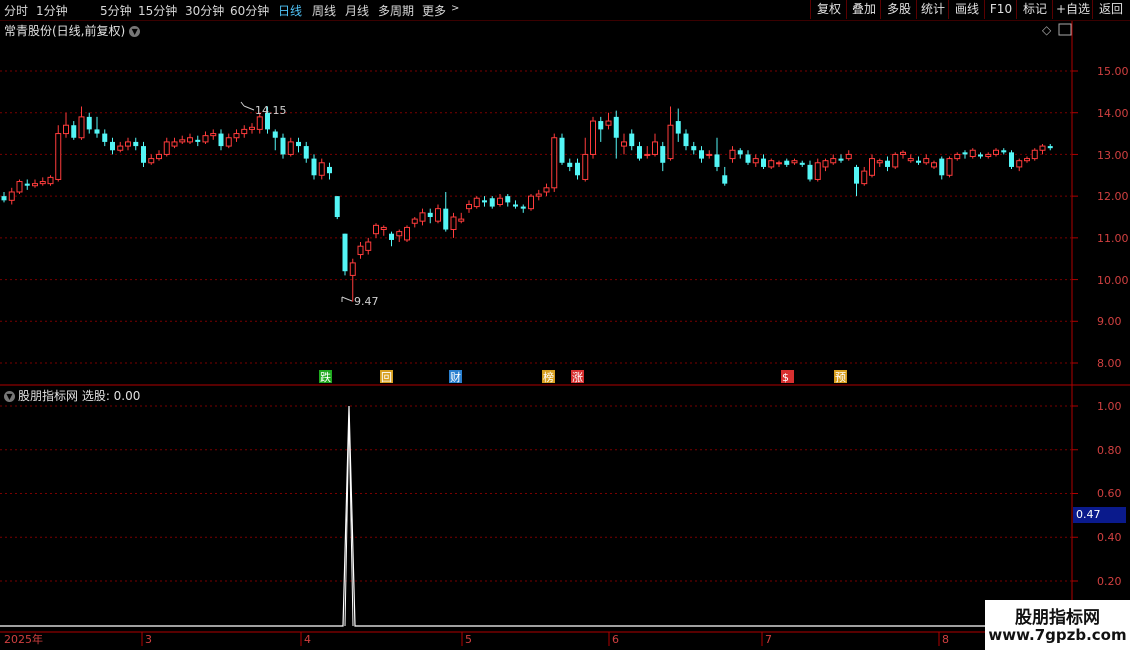 Image resolution: width=1130 pixels, height=650 pixels. What do you see at coordinates (1047, 30) in the screenshot?
I see `diamond-icon: ◇` at bounding box center [1047, 30].